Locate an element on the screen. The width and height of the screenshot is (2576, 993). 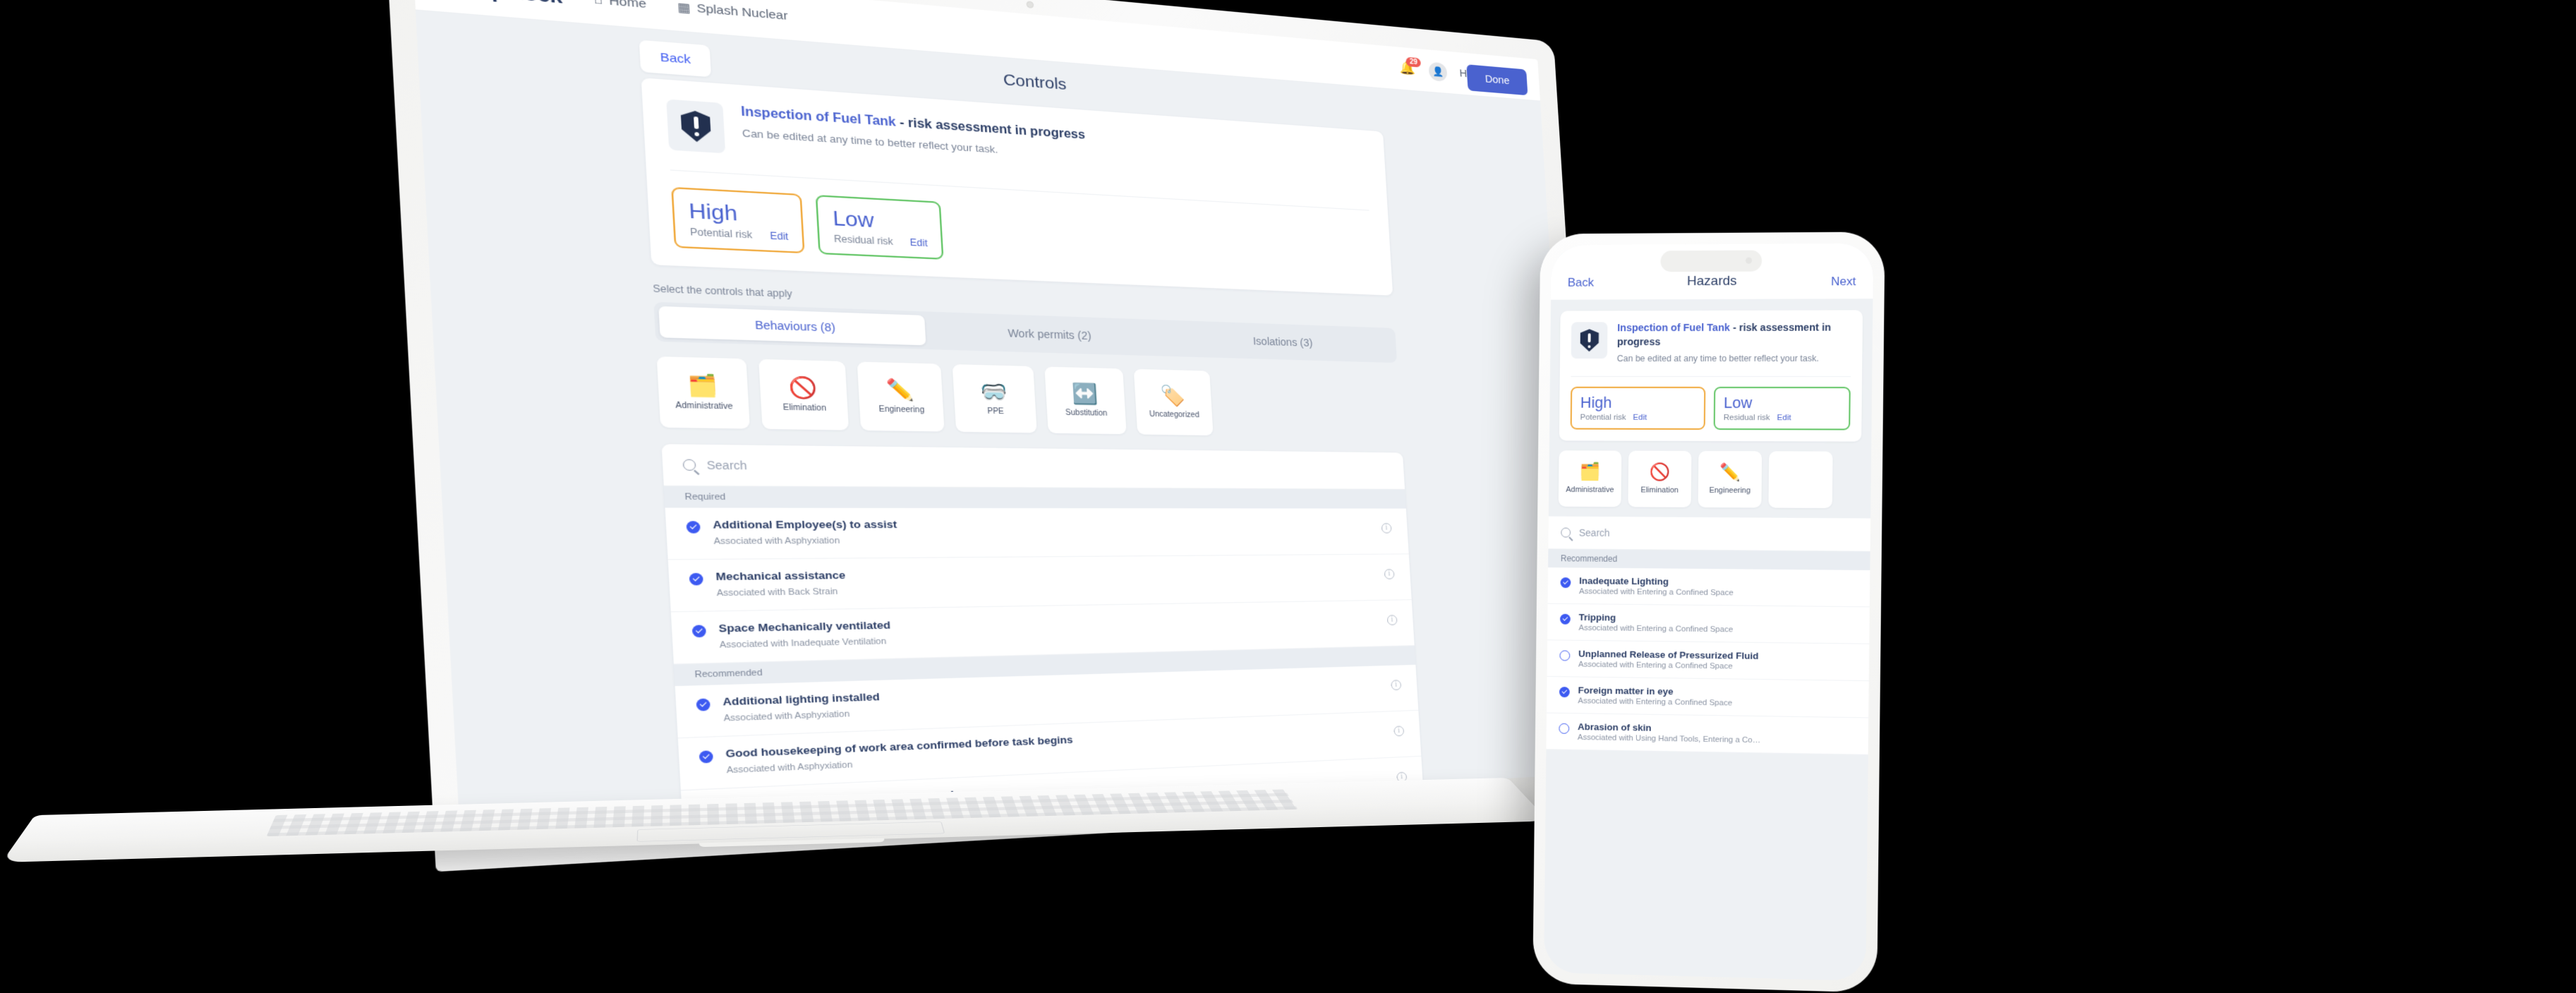
potential-risk-label: Potential risk is located at coordinates (721, 234).